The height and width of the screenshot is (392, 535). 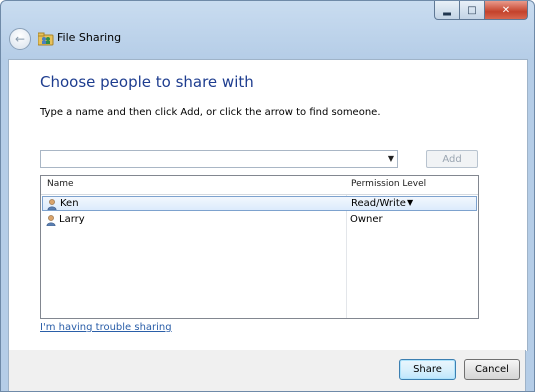 I want to click on back-button: ←, so click(x=20, y=39).